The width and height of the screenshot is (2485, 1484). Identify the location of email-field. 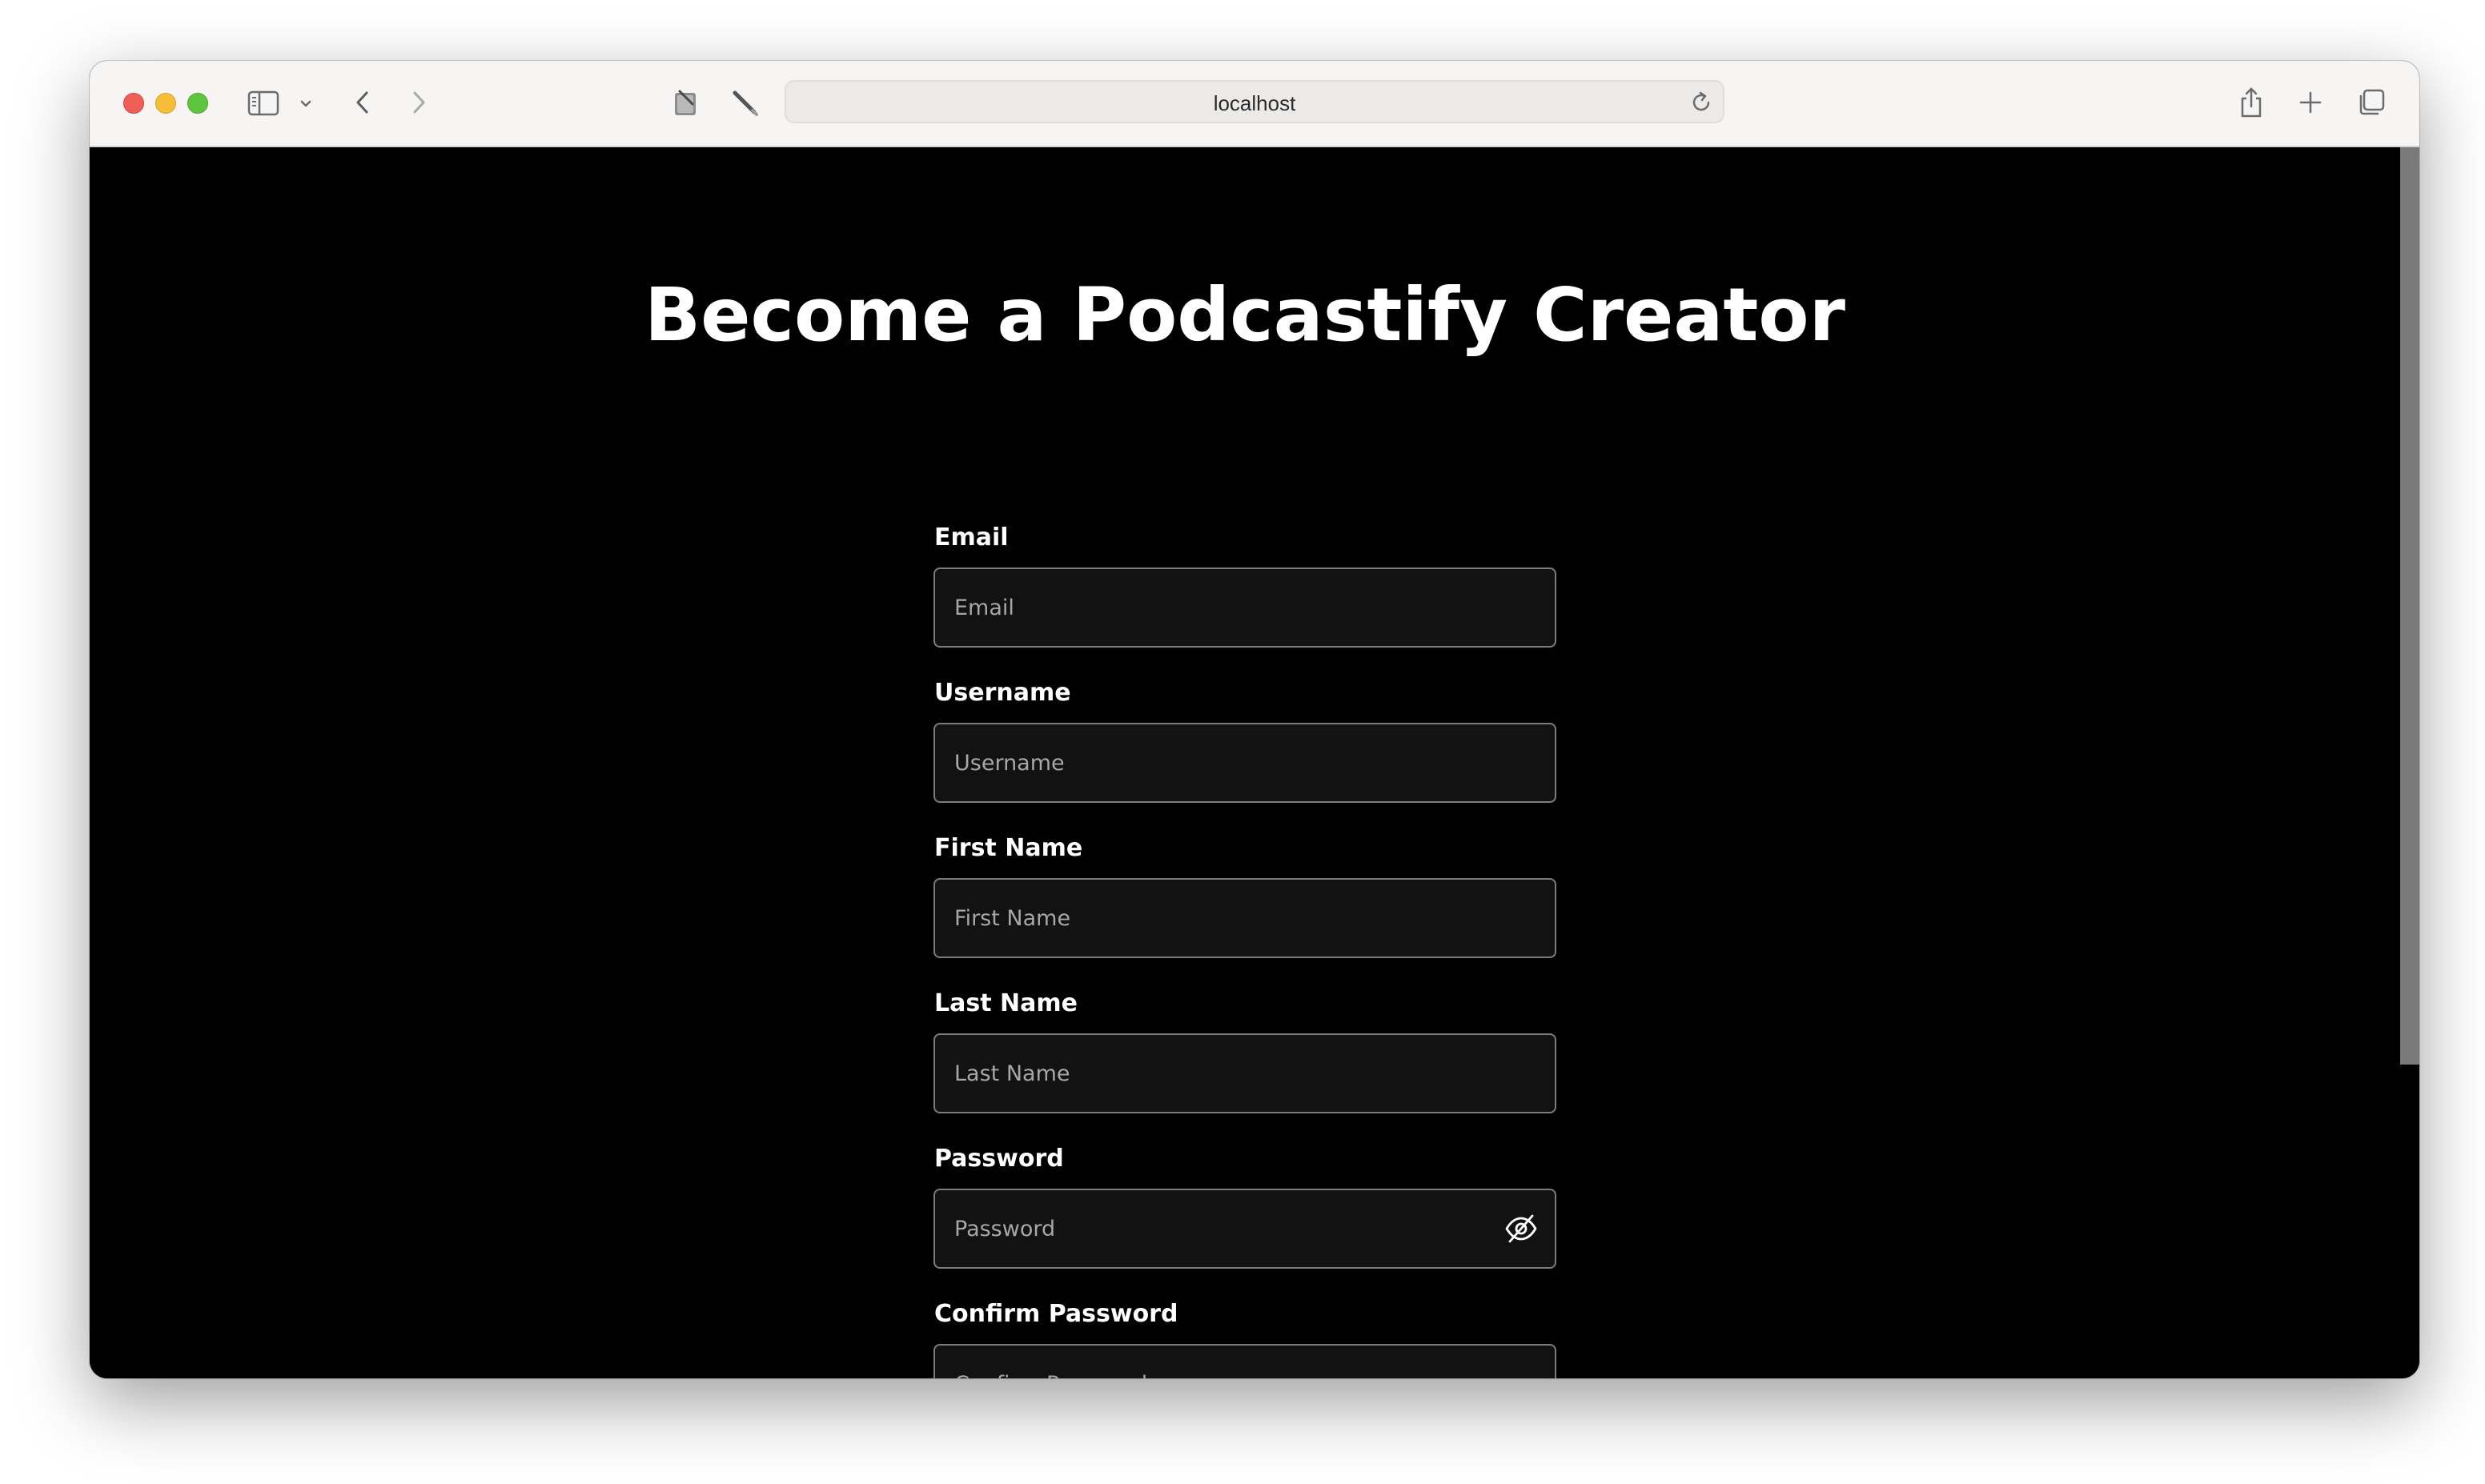
(1244, 608).